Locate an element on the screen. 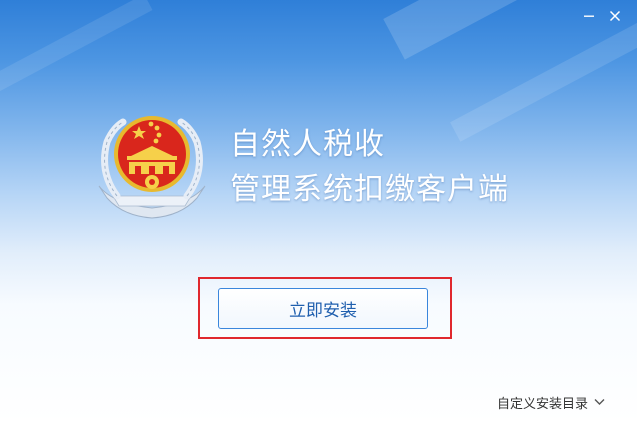 This screenshot has width=637, height=423. national-emblem-icon is located at coordinates (152, 164).